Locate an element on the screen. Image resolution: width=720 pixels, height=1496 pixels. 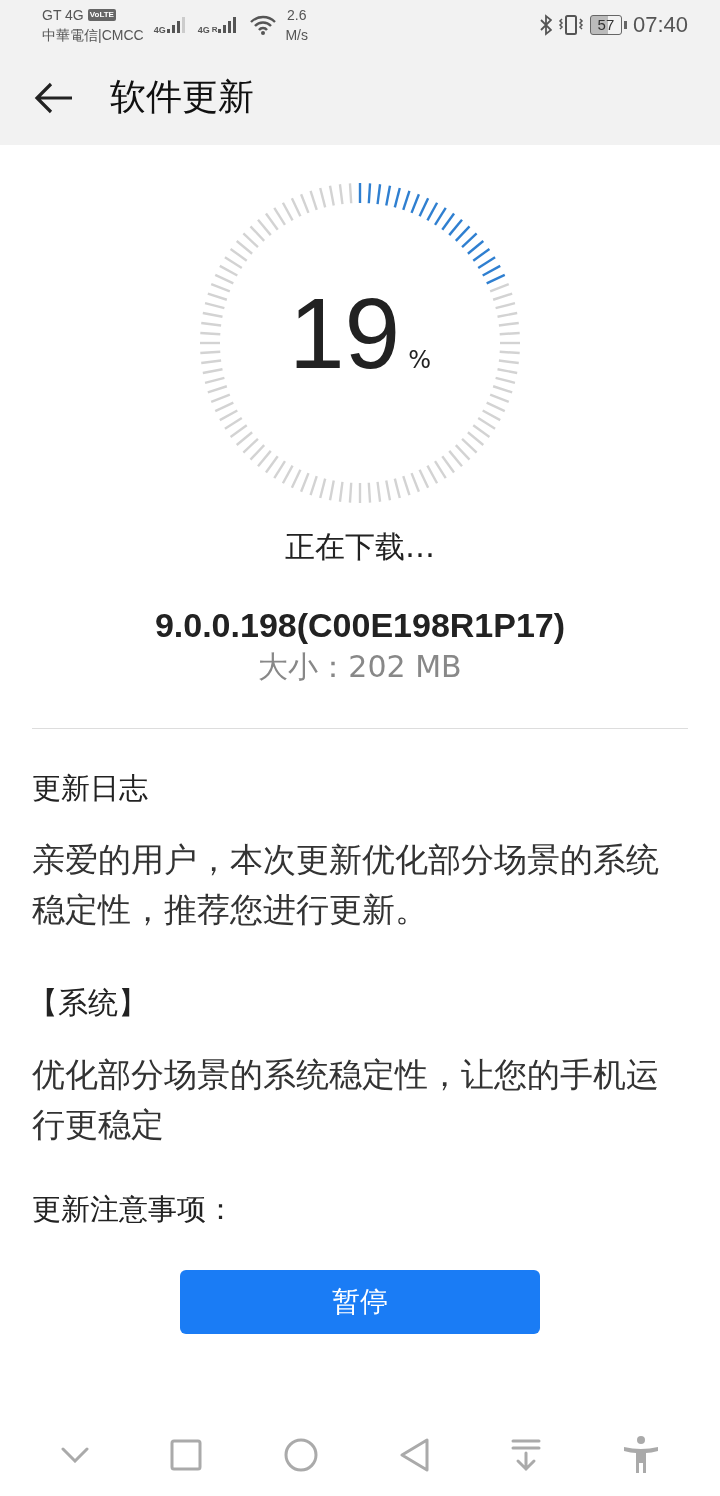
changelog-text: 亲爱的用户，本次更新优化部分场景的系统稳定性，推荐您进行更新。 is located at coordinates (346, 885).